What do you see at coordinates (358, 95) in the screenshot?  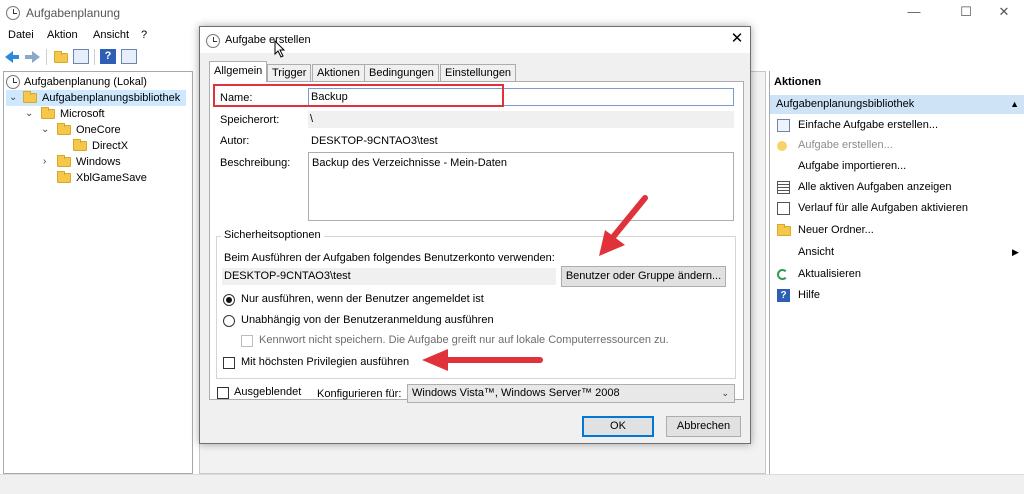 I see `name-highlight-box` at bounding box center [358, 95].